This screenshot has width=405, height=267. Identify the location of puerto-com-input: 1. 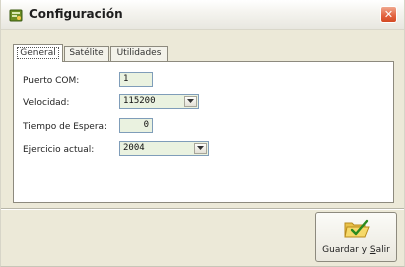
(136, 79).